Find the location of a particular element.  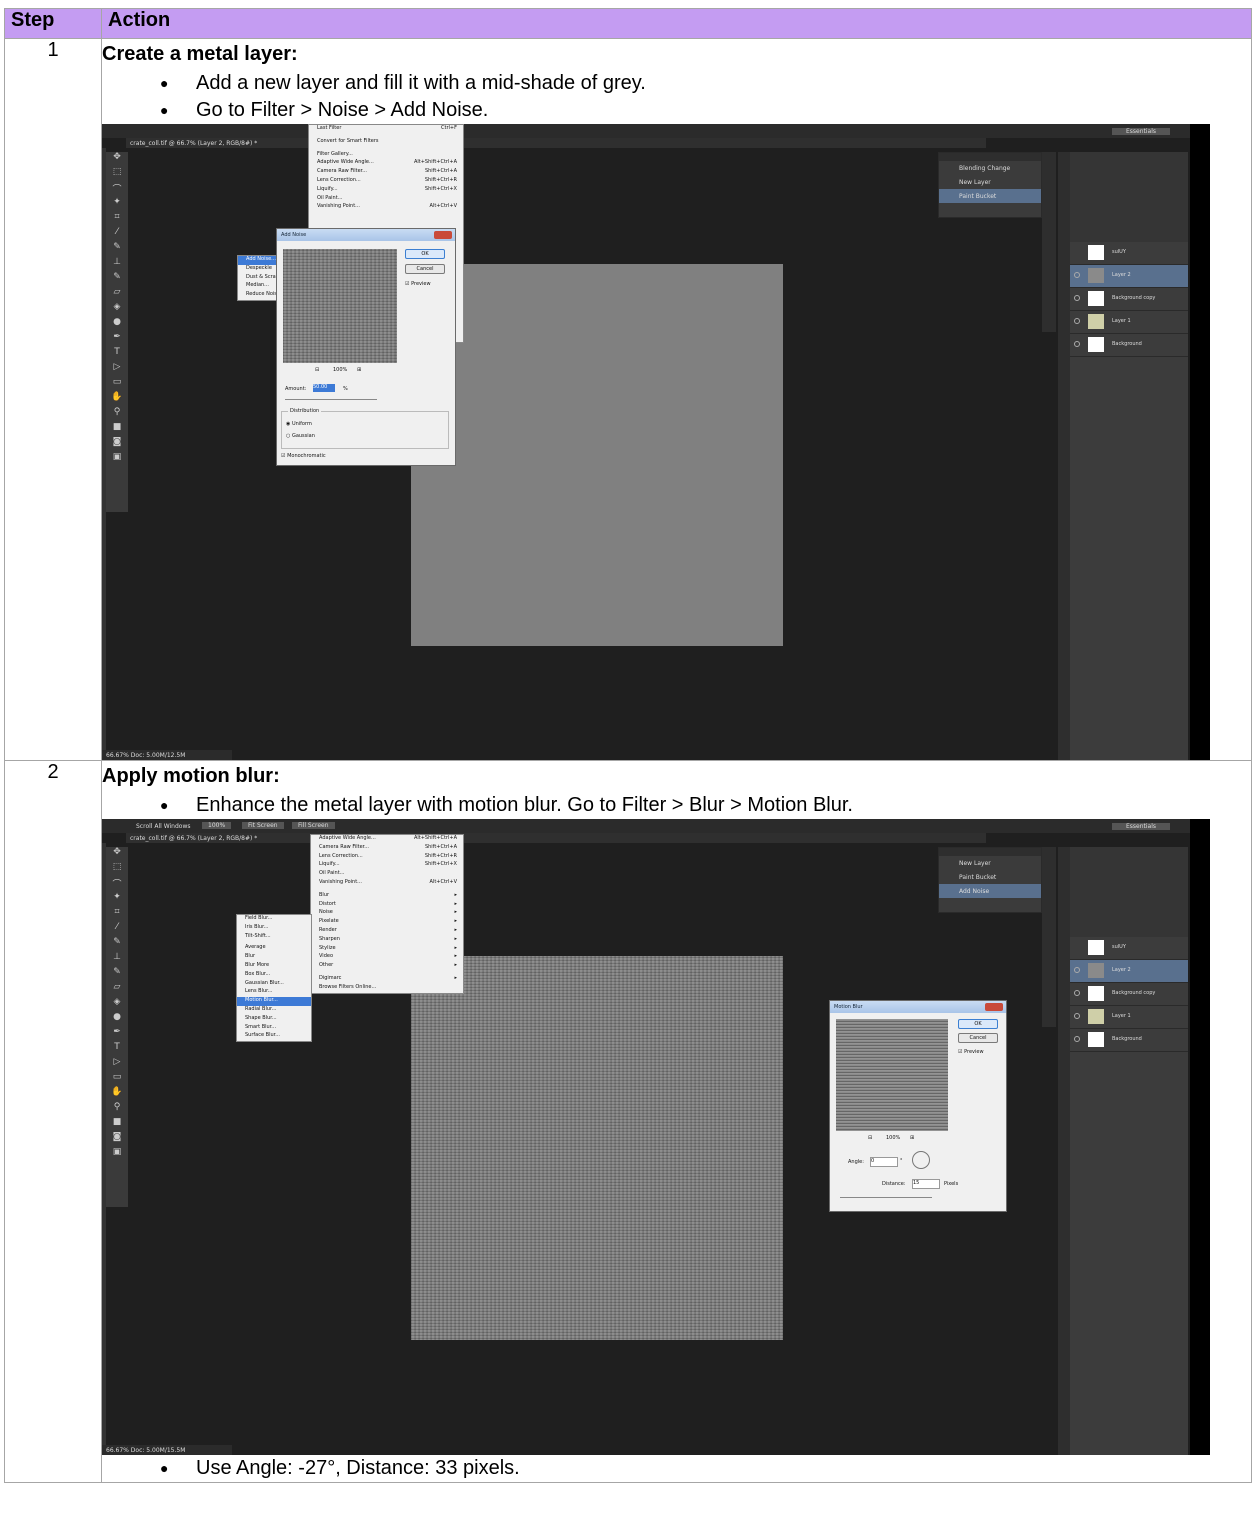

color-swatch-icon: ■ is located at coordinates (117, 1124).